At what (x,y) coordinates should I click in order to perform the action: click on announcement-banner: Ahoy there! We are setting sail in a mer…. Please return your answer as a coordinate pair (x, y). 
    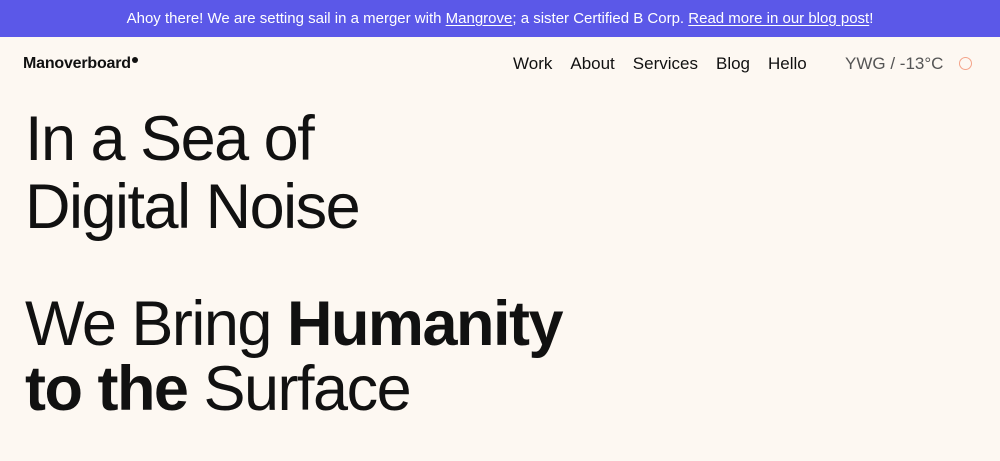
    Looking at the image, I should click on (500, 18).